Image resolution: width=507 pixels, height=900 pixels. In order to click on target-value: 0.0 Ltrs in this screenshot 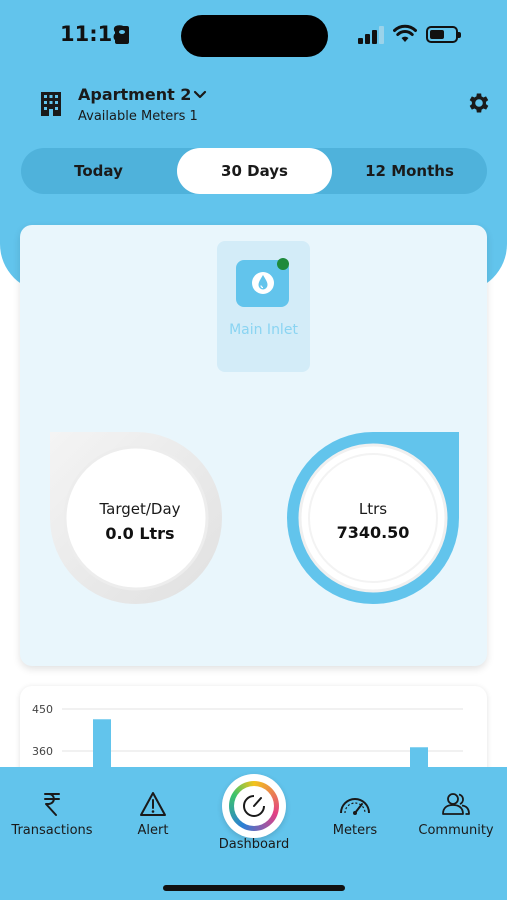, I will do `click(140, 533)`.